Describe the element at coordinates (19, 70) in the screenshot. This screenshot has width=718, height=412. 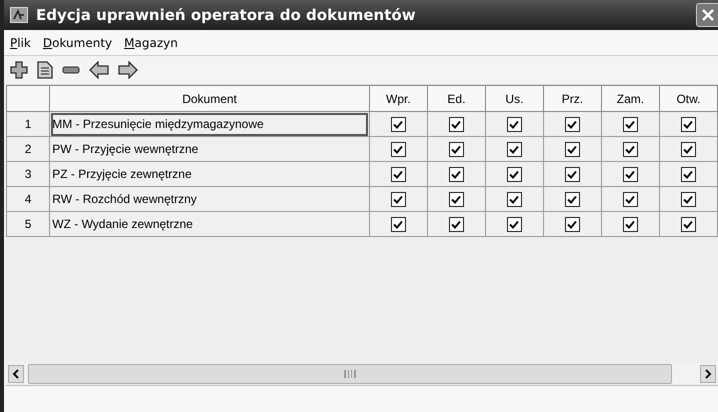
I see `plus-icon` at that location.